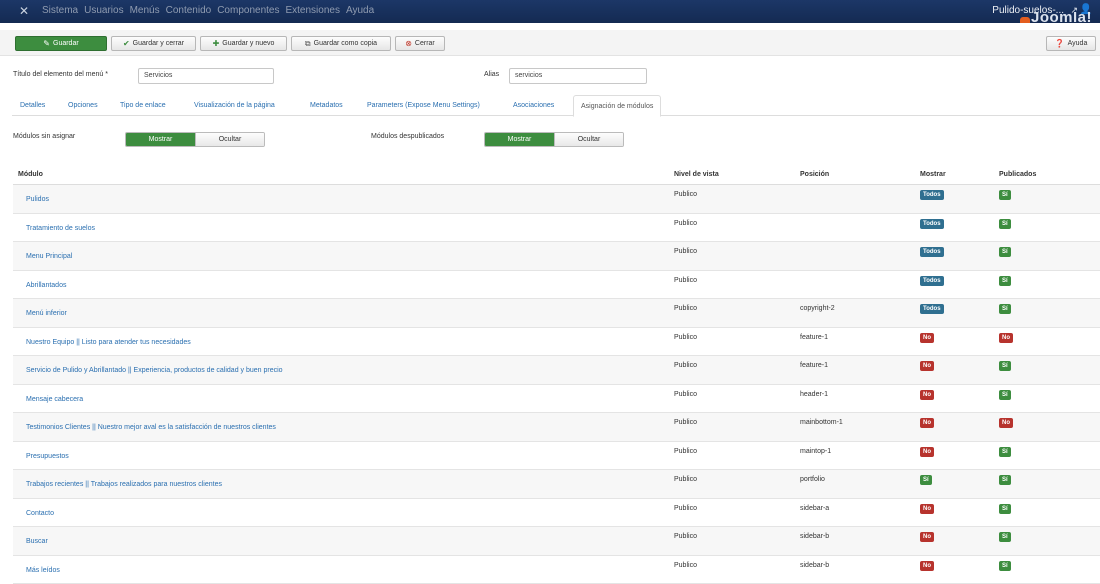  What do you see at coordinates (234, 105) in the screenshot?
I see `tab-visualizacion: Visualización de la página` at bounding box center [234, 105].